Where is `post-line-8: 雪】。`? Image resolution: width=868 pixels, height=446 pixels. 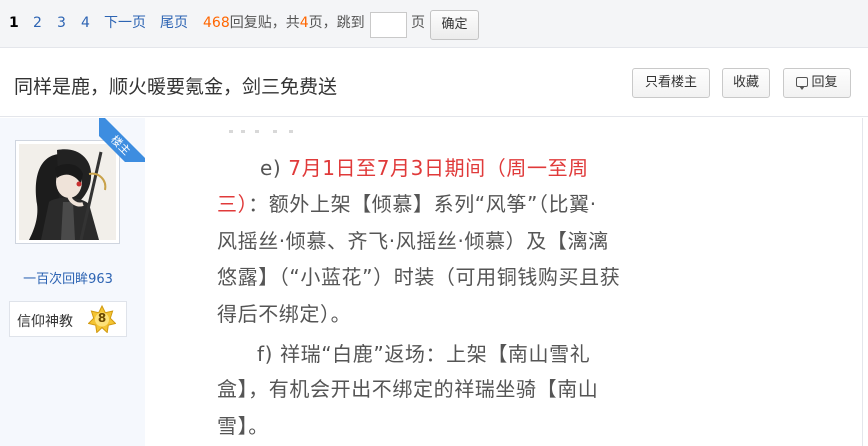 post-line-8: 雪】。 is located at coordinates (243, 426).